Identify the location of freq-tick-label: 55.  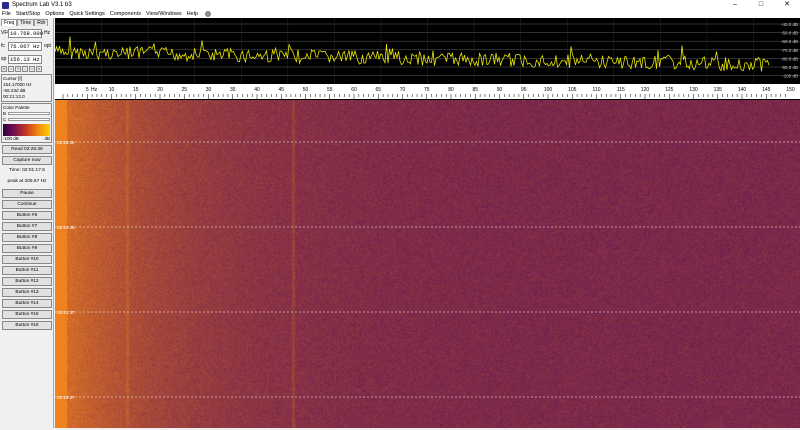
(330, 90).